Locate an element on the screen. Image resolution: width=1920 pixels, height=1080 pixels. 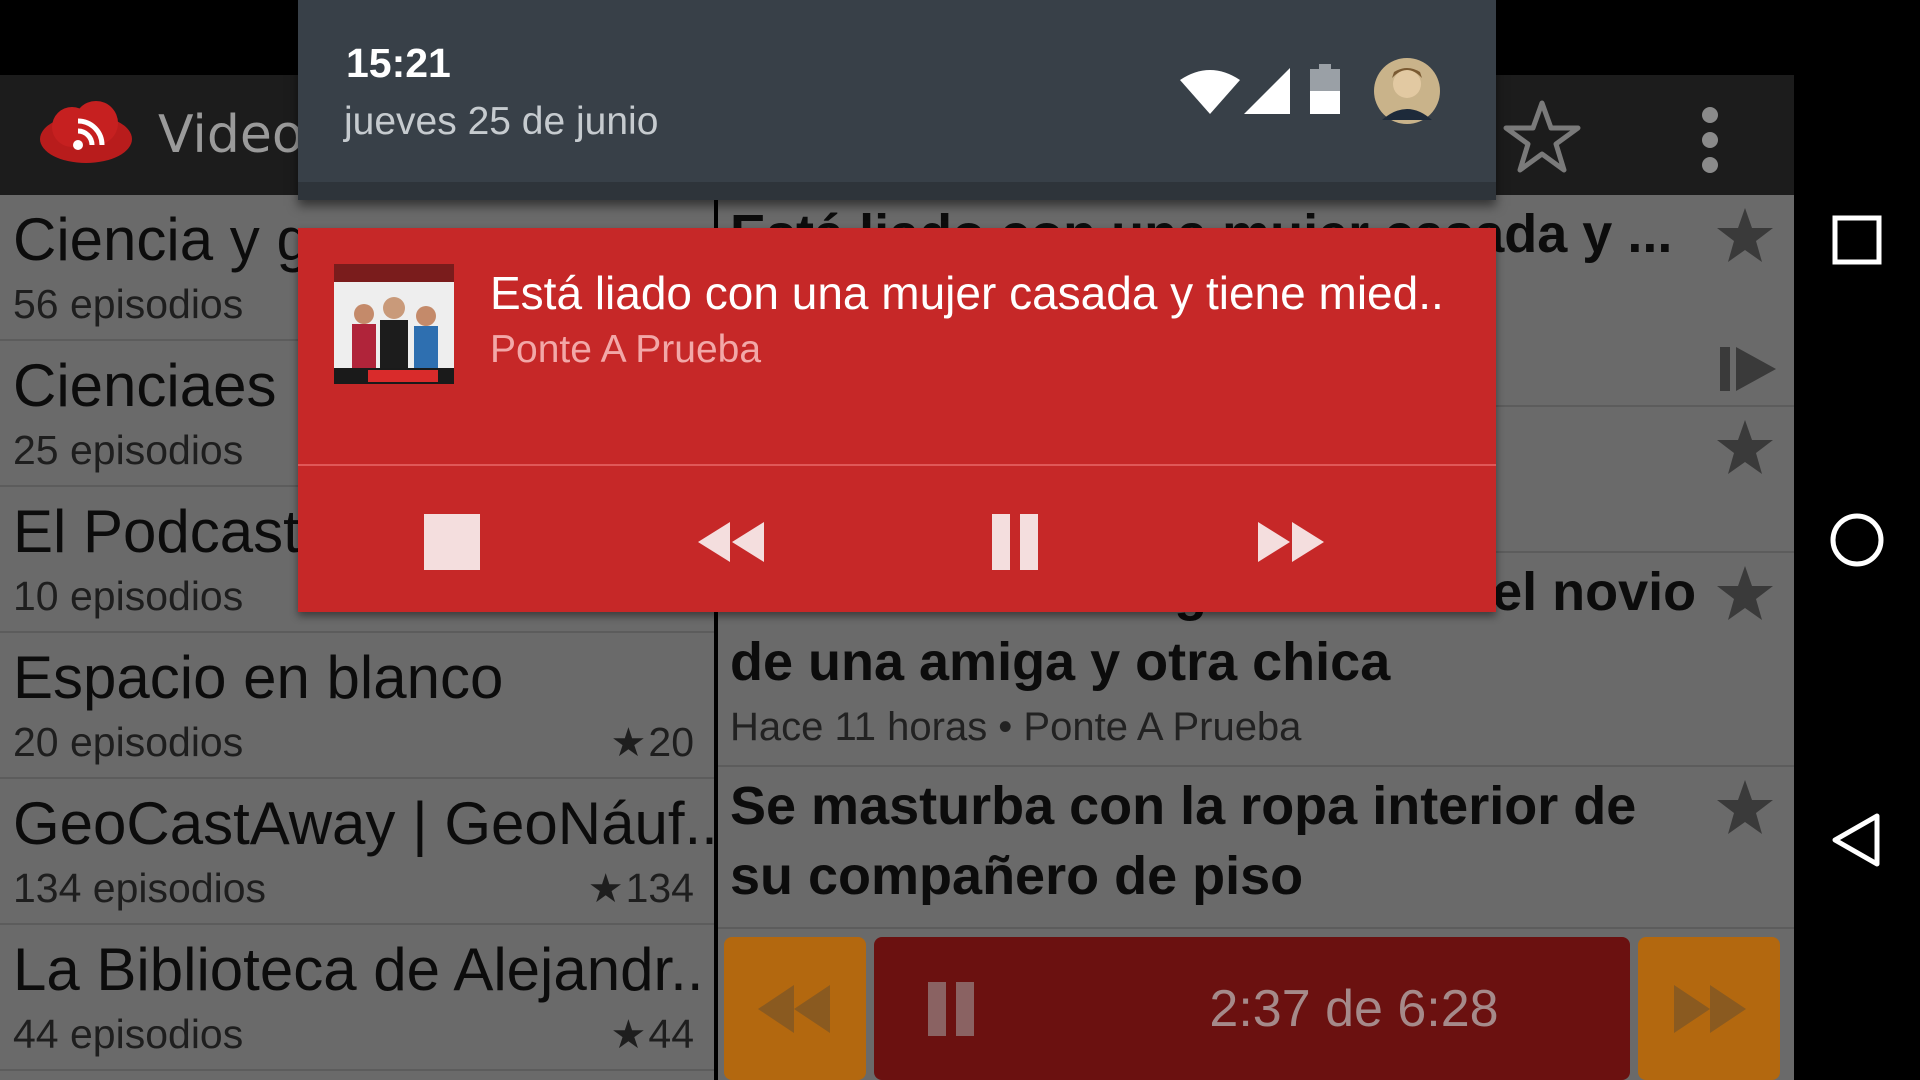
episode-count: 134 episodios is located at coordinates (140, 888).